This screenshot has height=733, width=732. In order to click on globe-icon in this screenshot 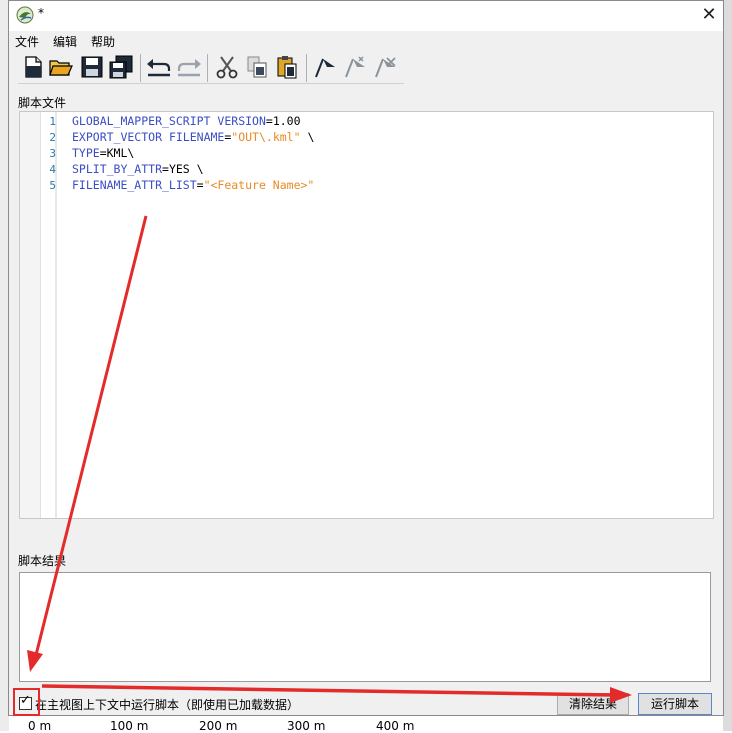, I will do `click(25, 15)`.